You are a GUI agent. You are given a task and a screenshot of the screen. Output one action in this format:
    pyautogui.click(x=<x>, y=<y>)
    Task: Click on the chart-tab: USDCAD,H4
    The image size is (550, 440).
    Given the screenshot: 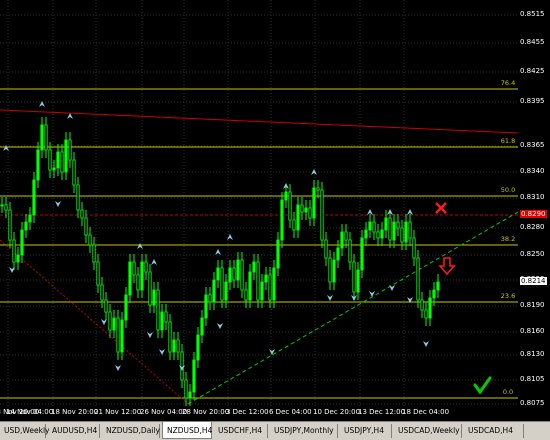 What is the action you would take?
    pyautogui.click(x=494, y=431)
    